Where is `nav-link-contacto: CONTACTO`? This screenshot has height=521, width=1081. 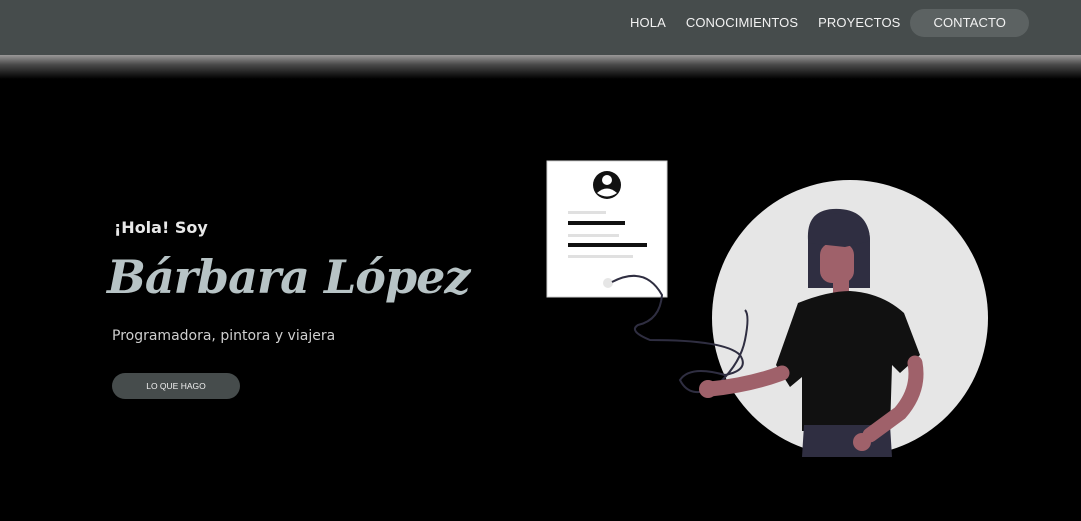 nav-link-contacto: CONTACTO is located at coordinates (969, 23).